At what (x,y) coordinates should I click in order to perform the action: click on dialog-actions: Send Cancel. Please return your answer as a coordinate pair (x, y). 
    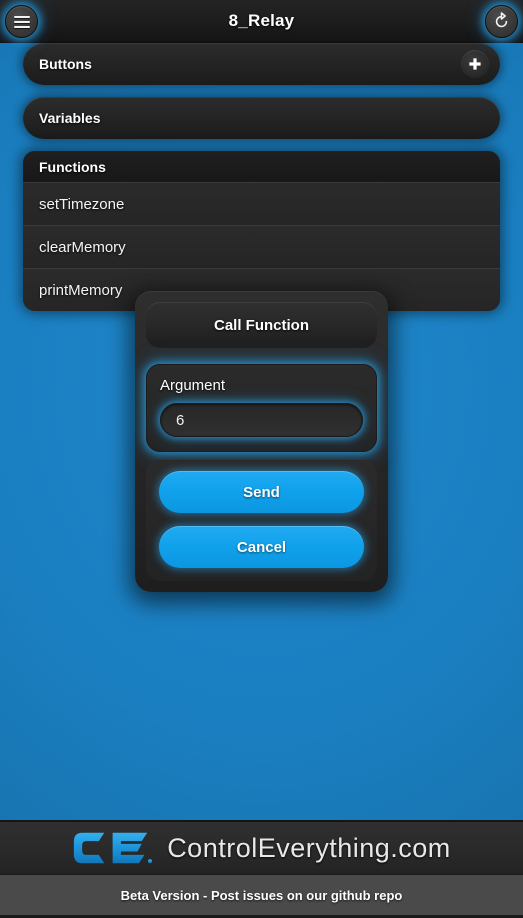
    Looking at the image, I should click on (261, 520).